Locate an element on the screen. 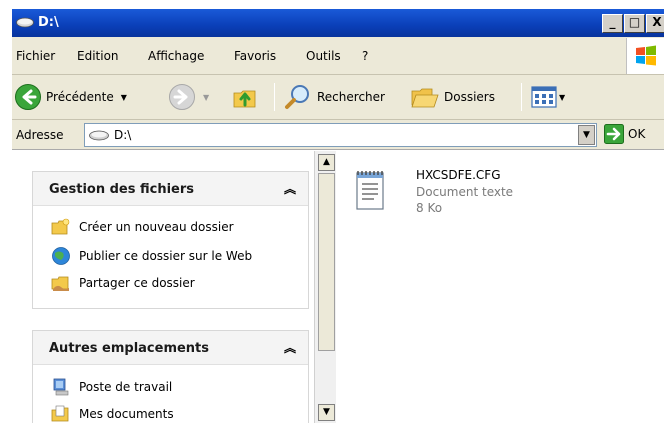 The height and width of the screenshot is (423, 664). windows-flag-icon is located at coordinates (646, 55).